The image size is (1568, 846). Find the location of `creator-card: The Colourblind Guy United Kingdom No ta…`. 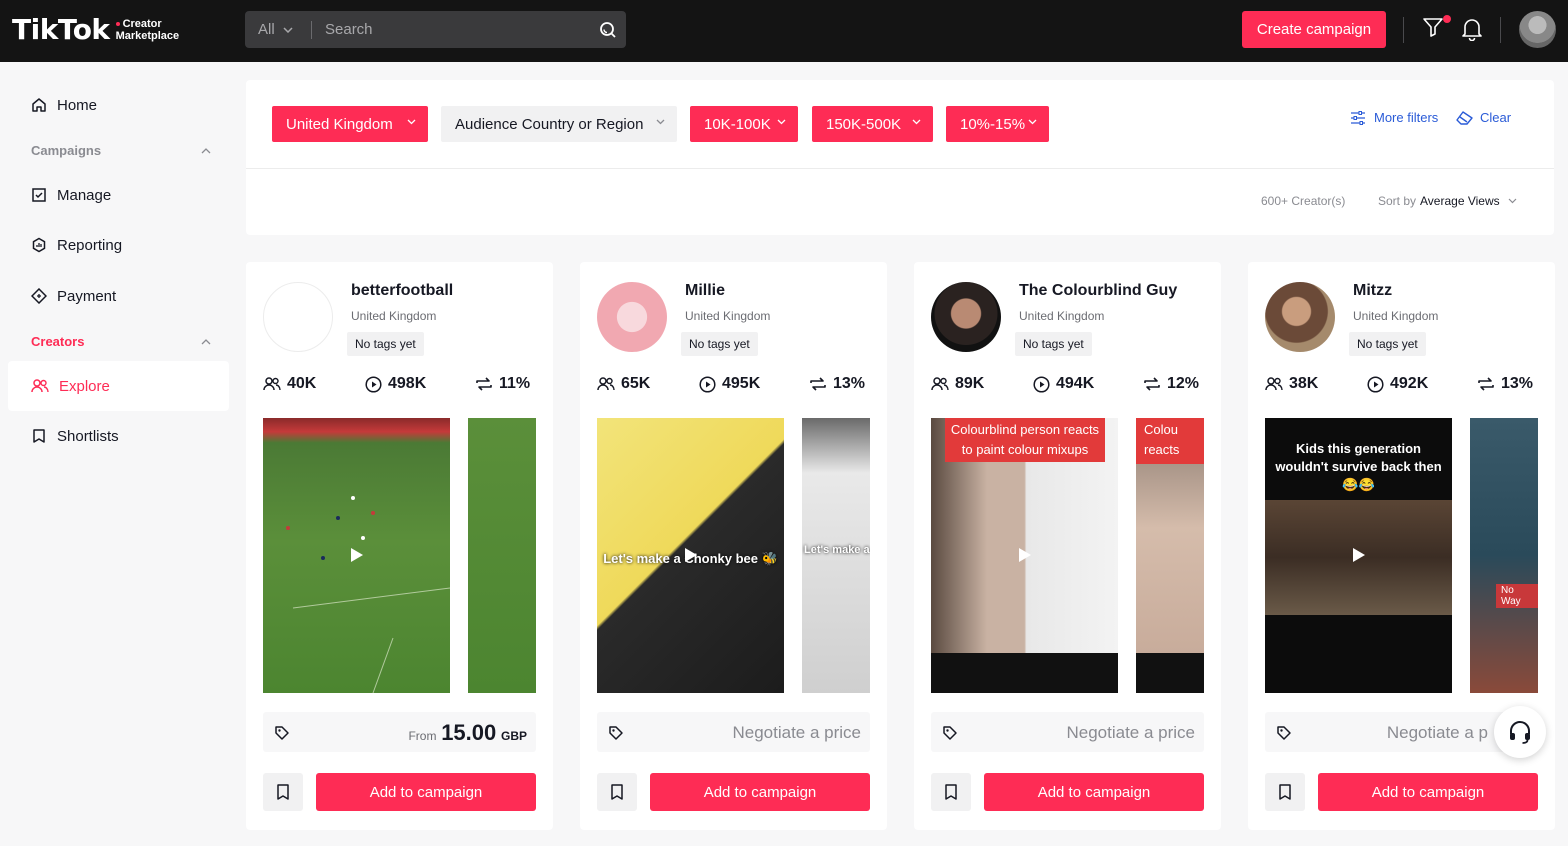

creator-card: The Colourblind Guy United Kingdom No ta… is located at coordinates (1067, 546).